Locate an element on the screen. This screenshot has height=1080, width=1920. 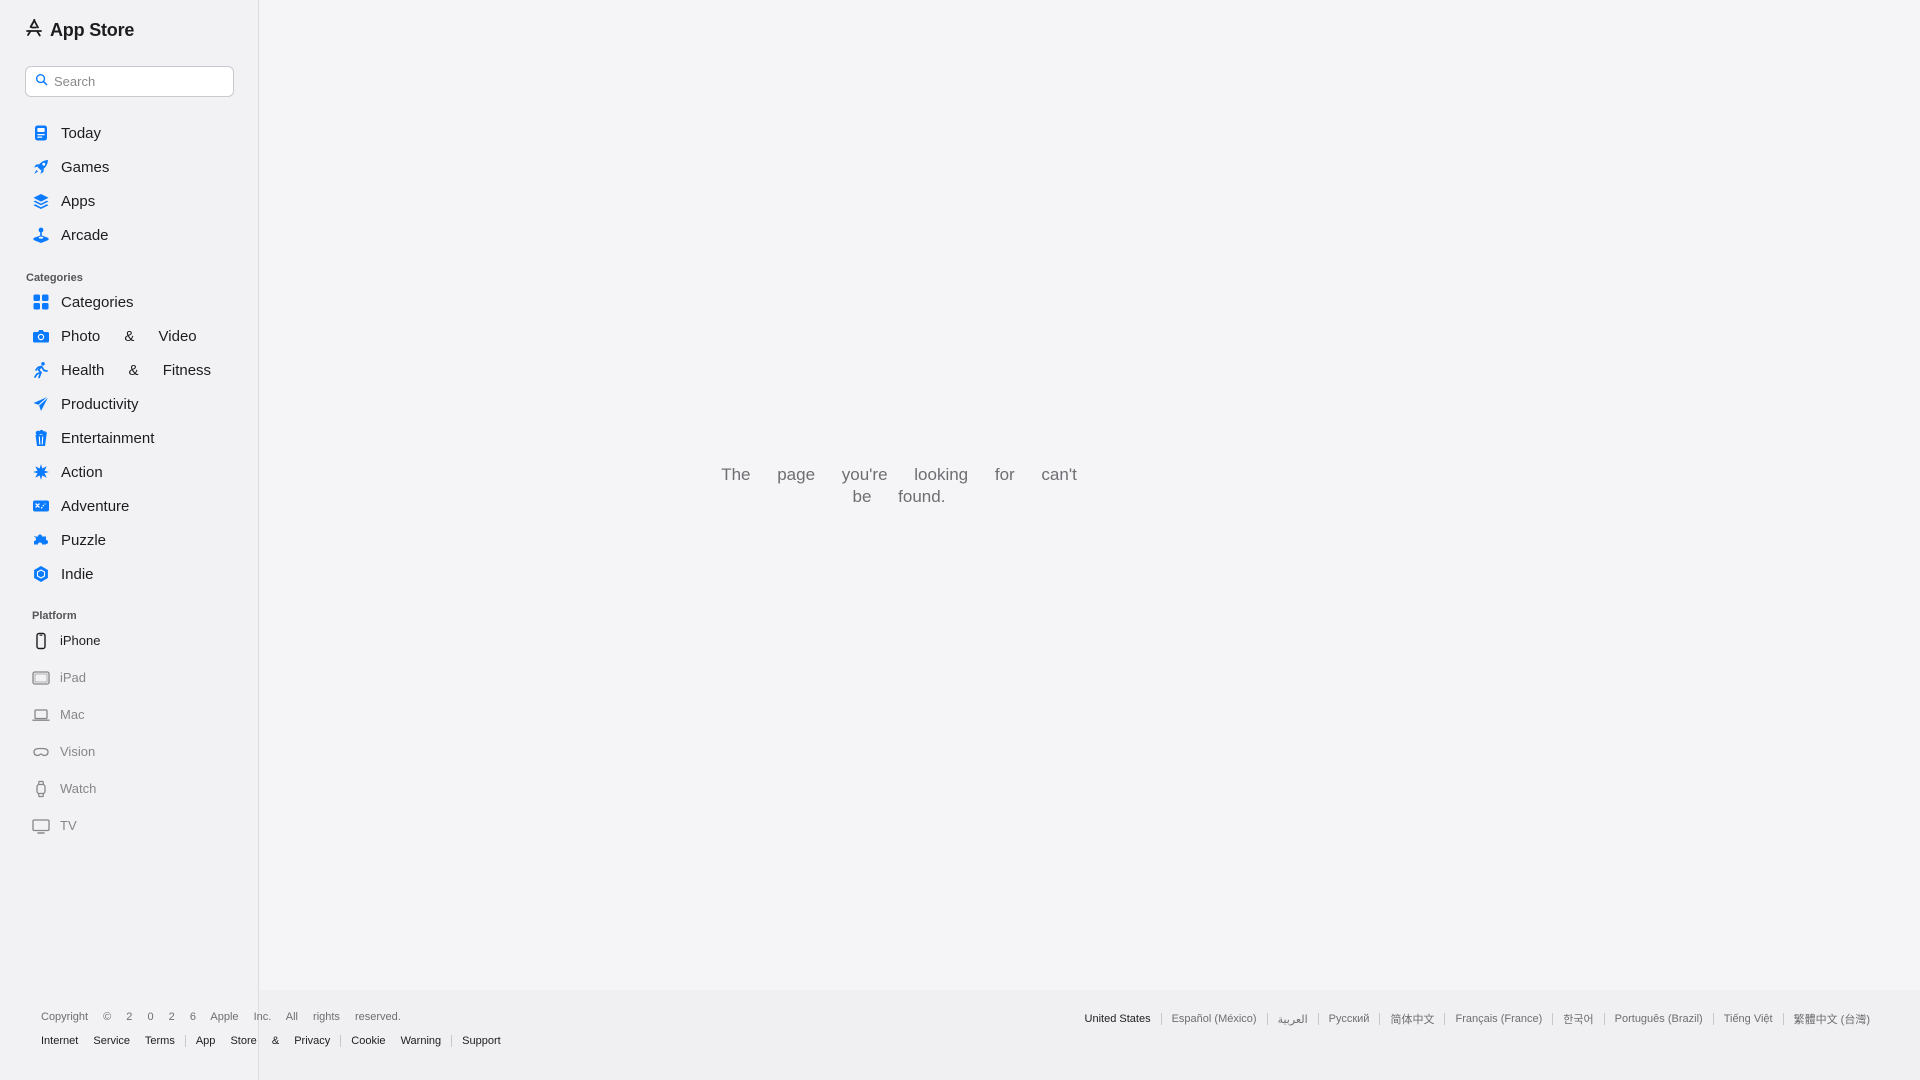
platform-item-vision: Vision is located at coordinates (129, 751).